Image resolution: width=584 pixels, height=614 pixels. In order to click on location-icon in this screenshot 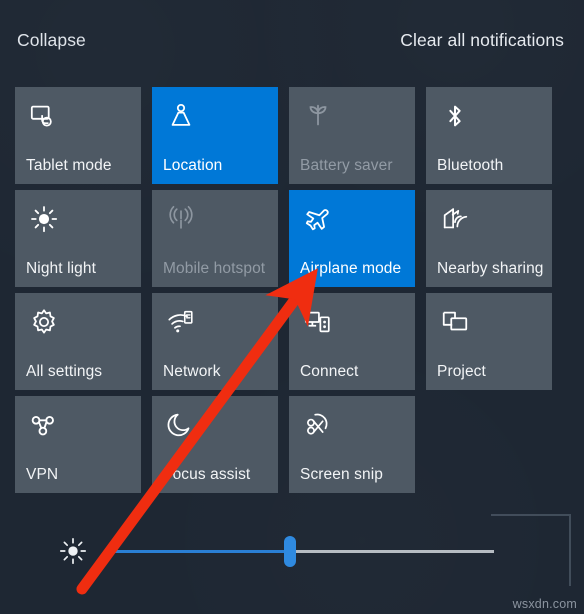, I will do `click(181, 116)`.